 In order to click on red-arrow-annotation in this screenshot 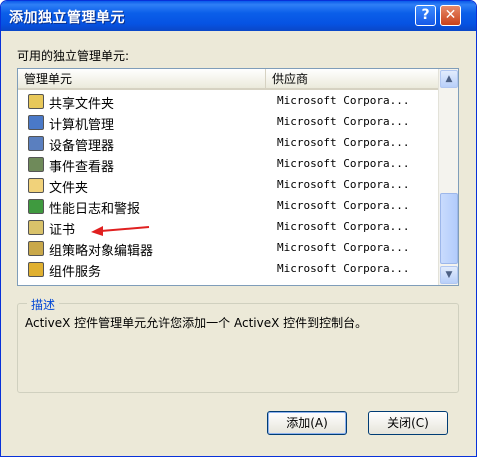, I will do `click(120, 231)`.